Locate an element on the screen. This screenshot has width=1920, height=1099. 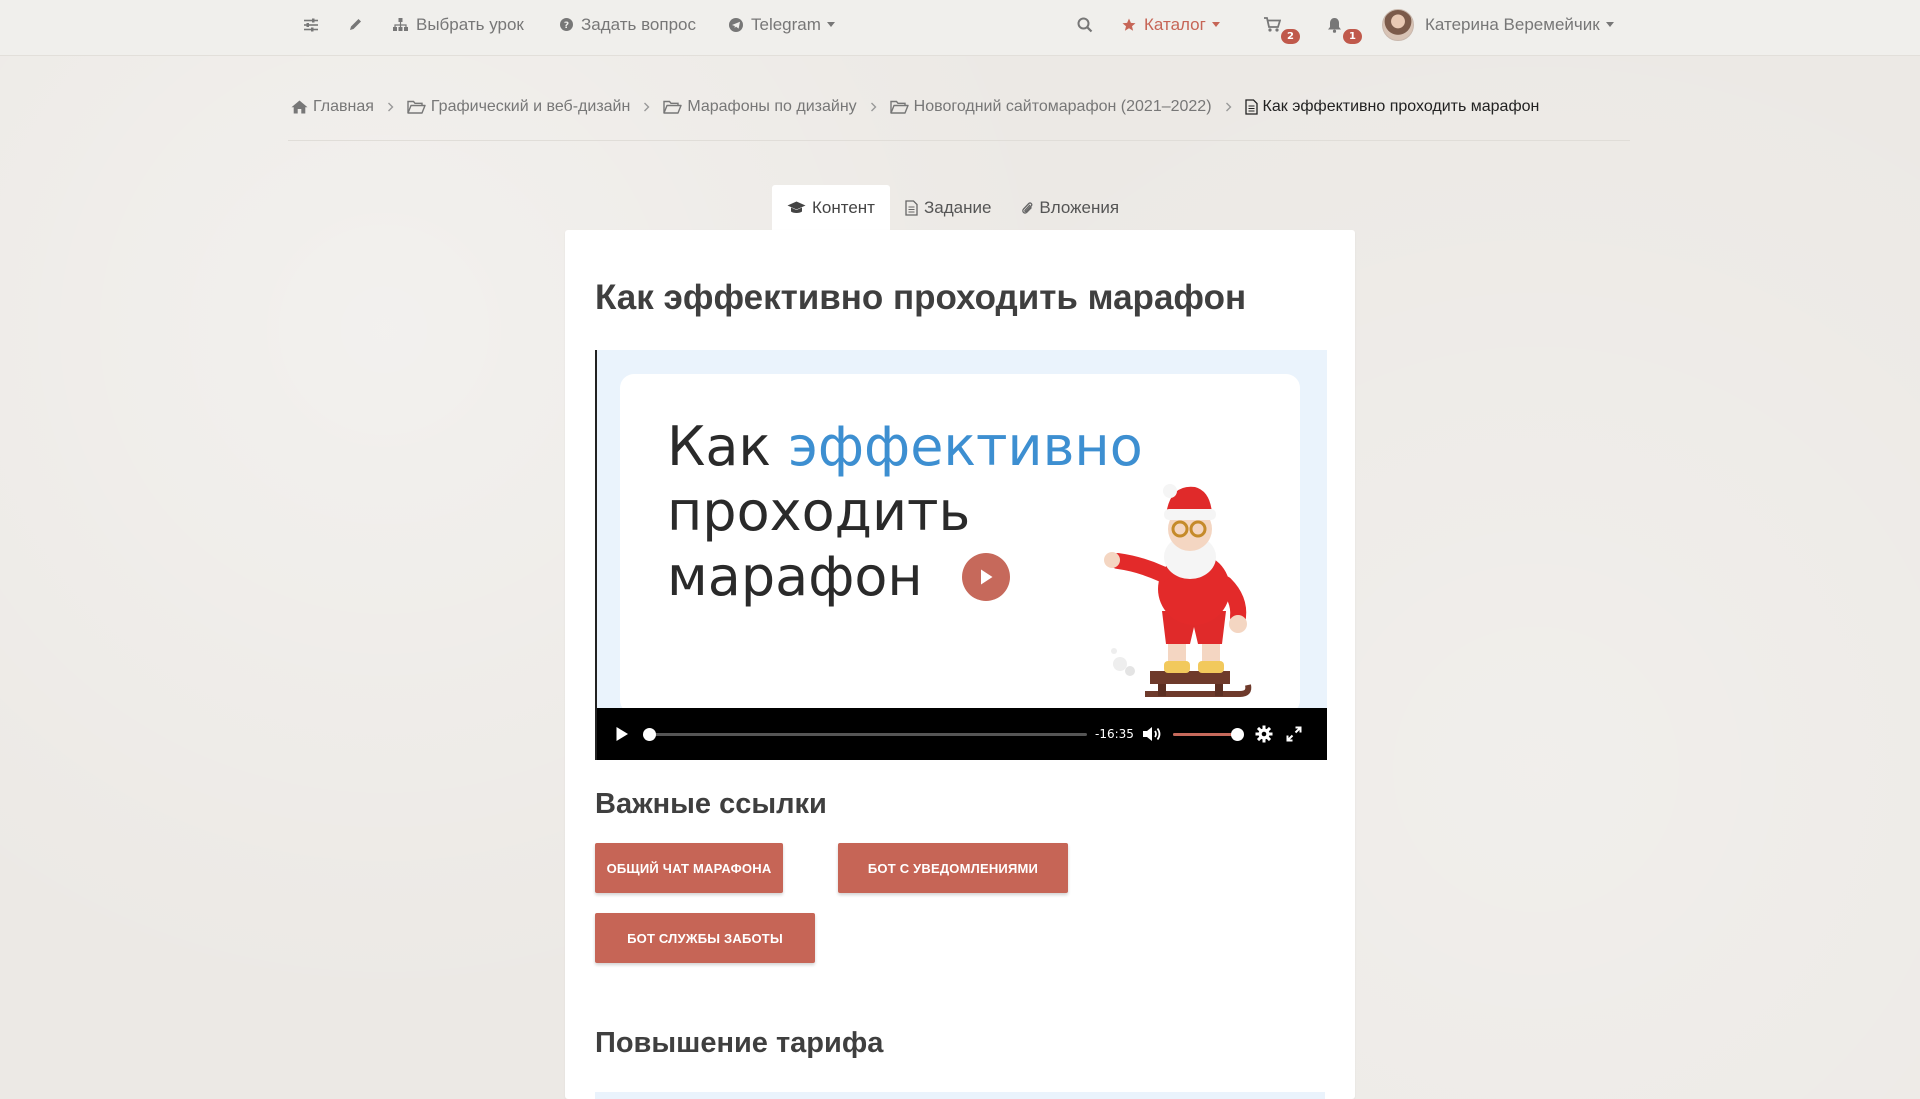
page-title: Как эффективно проходить марафон is located at coordinates (921, 297).